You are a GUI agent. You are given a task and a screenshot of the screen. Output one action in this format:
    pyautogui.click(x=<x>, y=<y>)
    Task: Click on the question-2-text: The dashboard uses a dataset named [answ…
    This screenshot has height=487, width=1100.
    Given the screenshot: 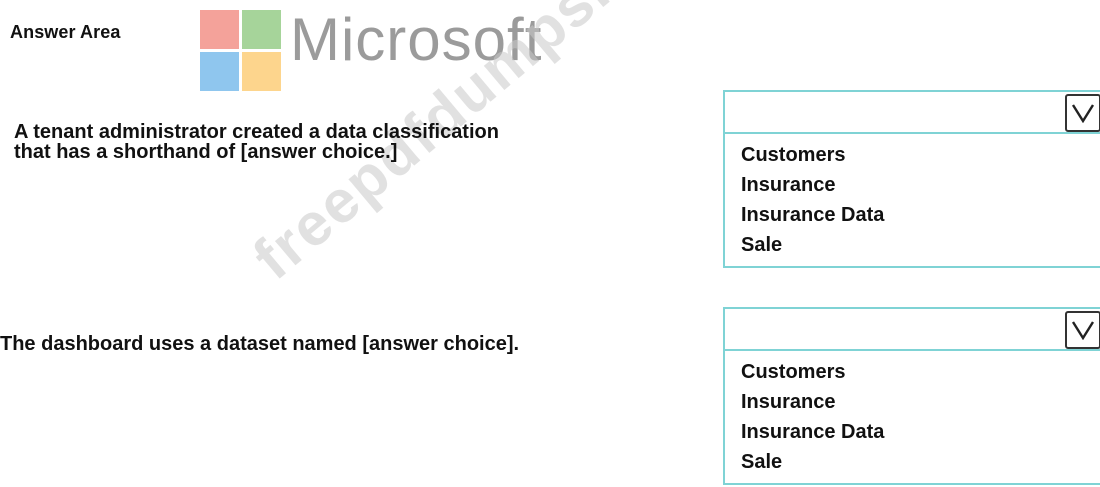 What is the action you would take?
    pyautogui.click(x=260, y=344)
    